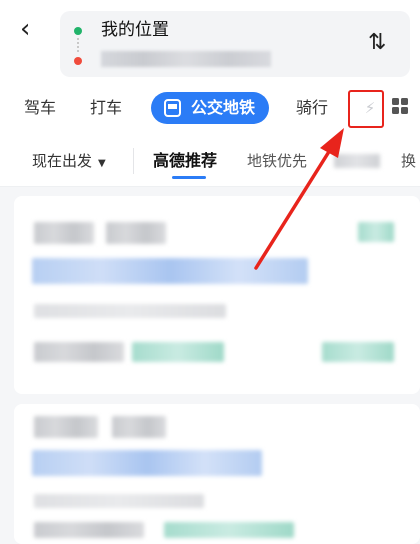 This screenshot has height=544, width=420. I want to click on route-input-card: 我的位置 ⇅, so click(235, 44).